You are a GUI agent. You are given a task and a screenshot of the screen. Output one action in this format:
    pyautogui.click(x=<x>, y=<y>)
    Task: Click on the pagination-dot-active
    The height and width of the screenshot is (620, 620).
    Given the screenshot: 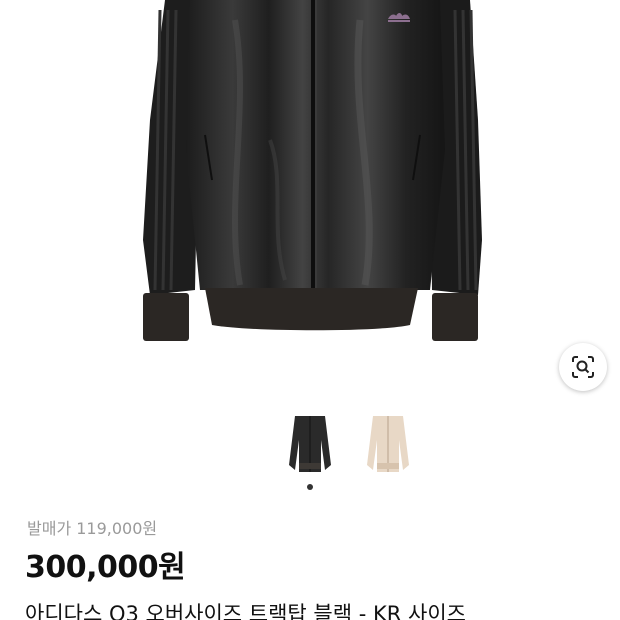 What is the action you would take?
    pyautogui.click(x=310, y=487)
    